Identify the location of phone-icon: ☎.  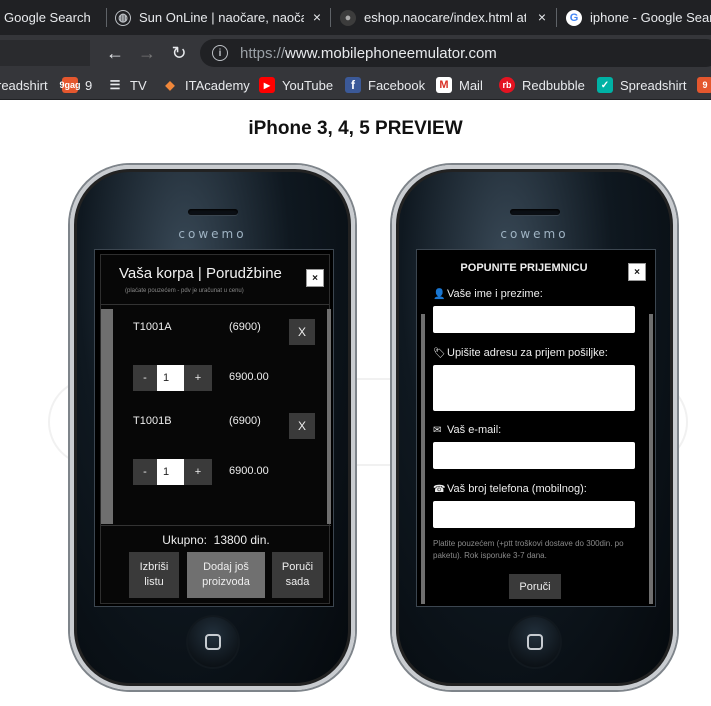
(439, 489).